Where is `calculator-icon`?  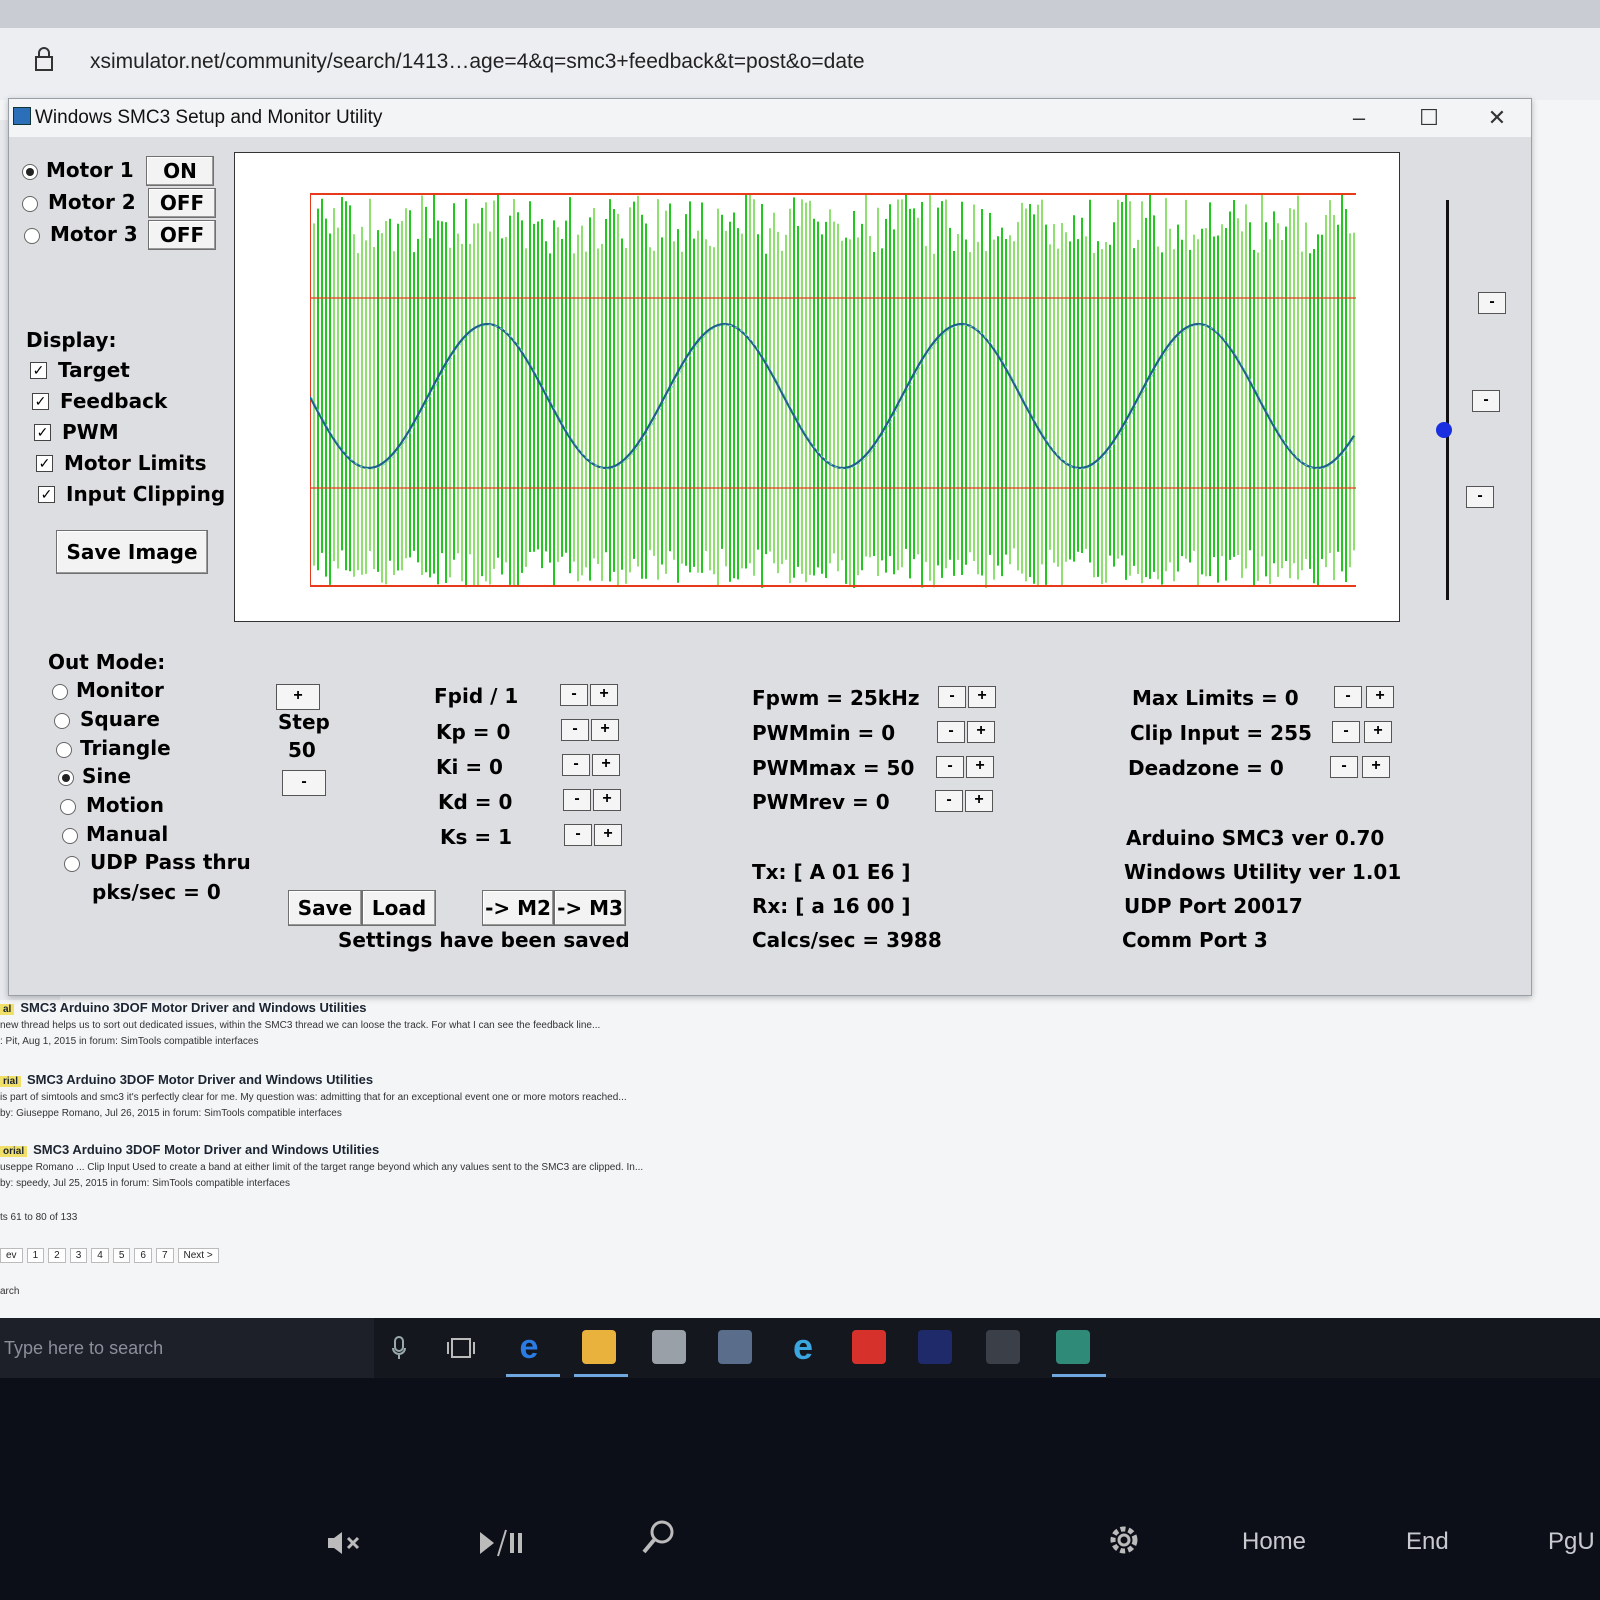
calculator-icon is located at coordinates (669, 1347).